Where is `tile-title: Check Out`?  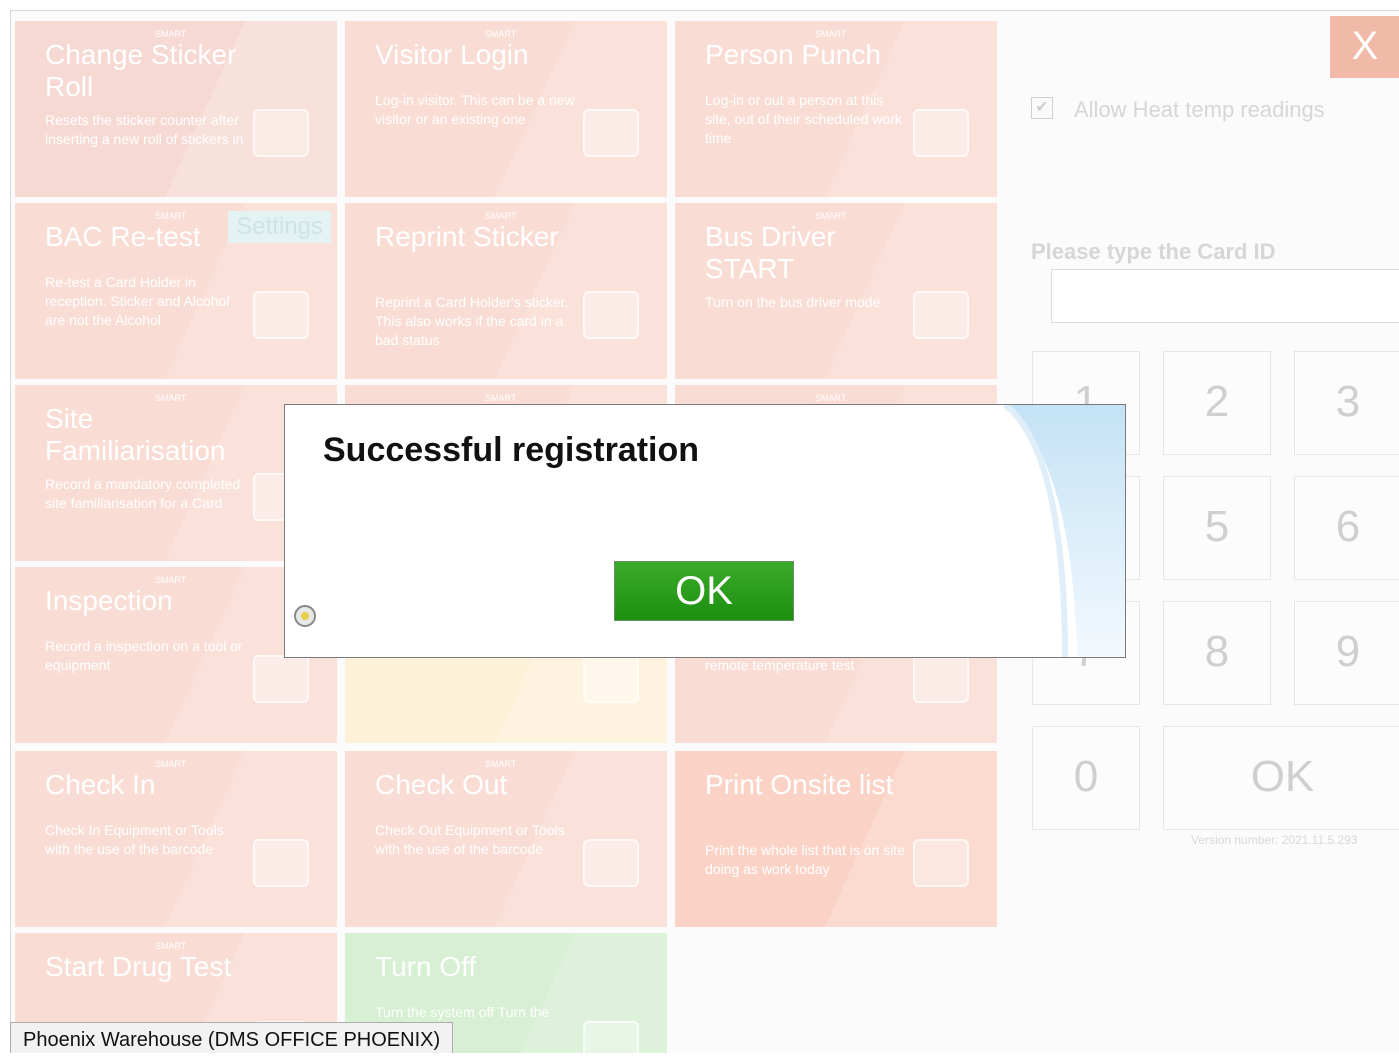 tile-title: Check Out is located at coordinates (441, 784).